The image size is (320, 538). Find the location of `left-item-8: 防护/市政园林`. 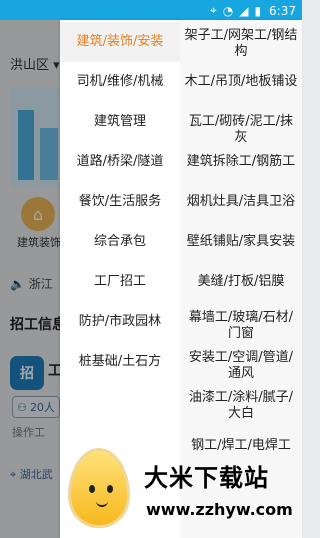

left-item-8: 防护/市政园林 is located at coordinates (120, 322).